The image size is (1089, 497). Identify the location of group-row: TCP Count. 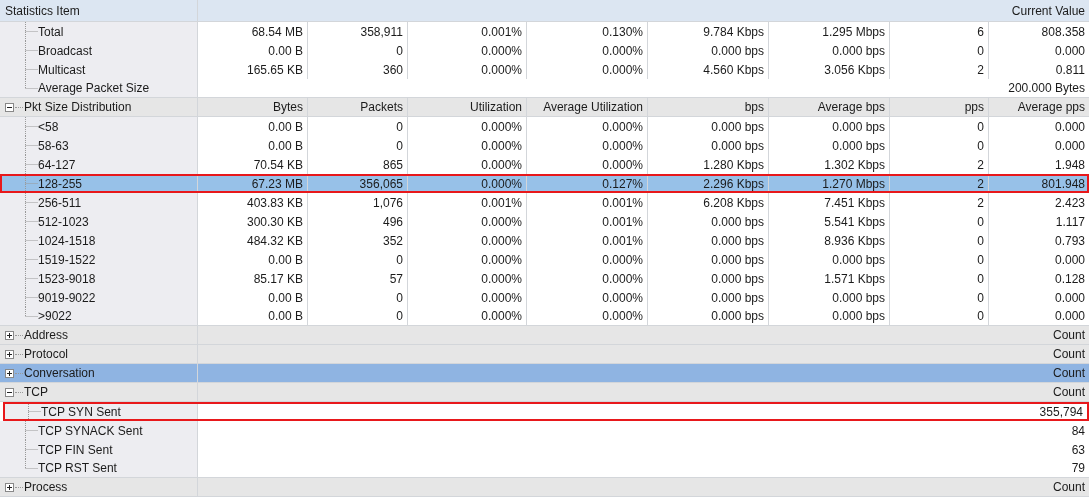
(544, 392).